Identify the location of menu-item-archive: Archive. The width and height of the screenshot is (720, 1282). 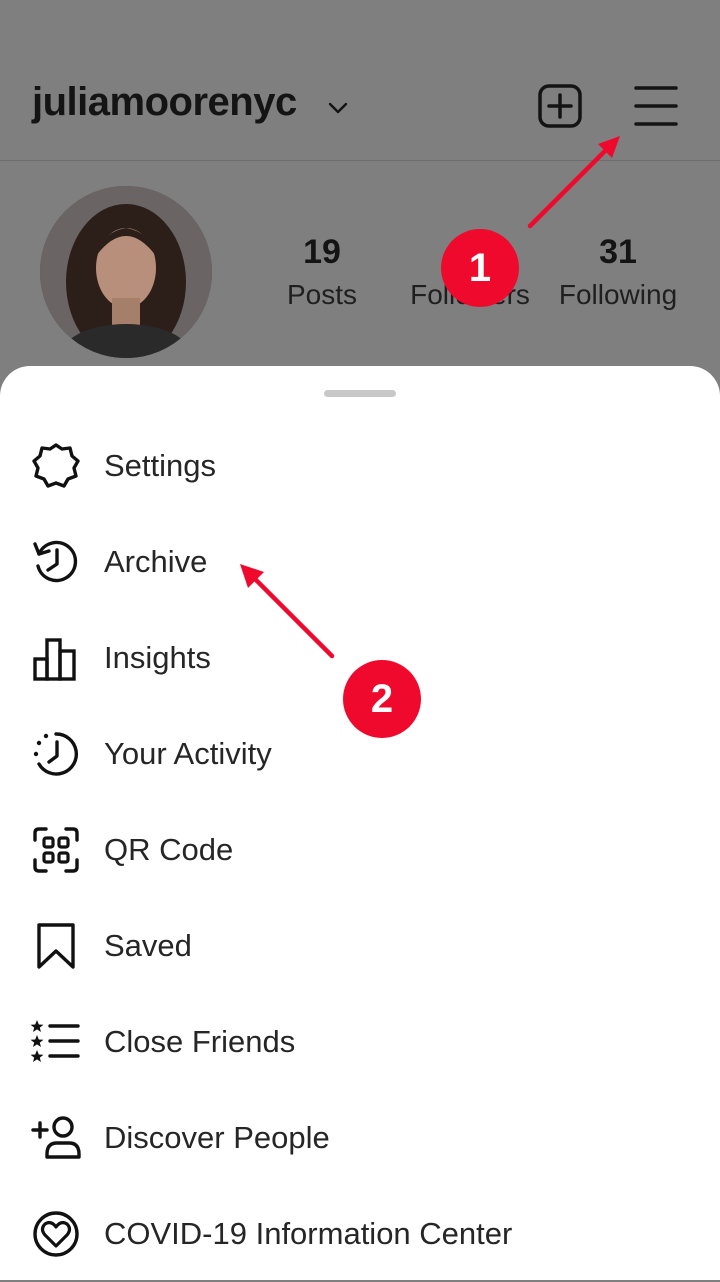
(360, 562).